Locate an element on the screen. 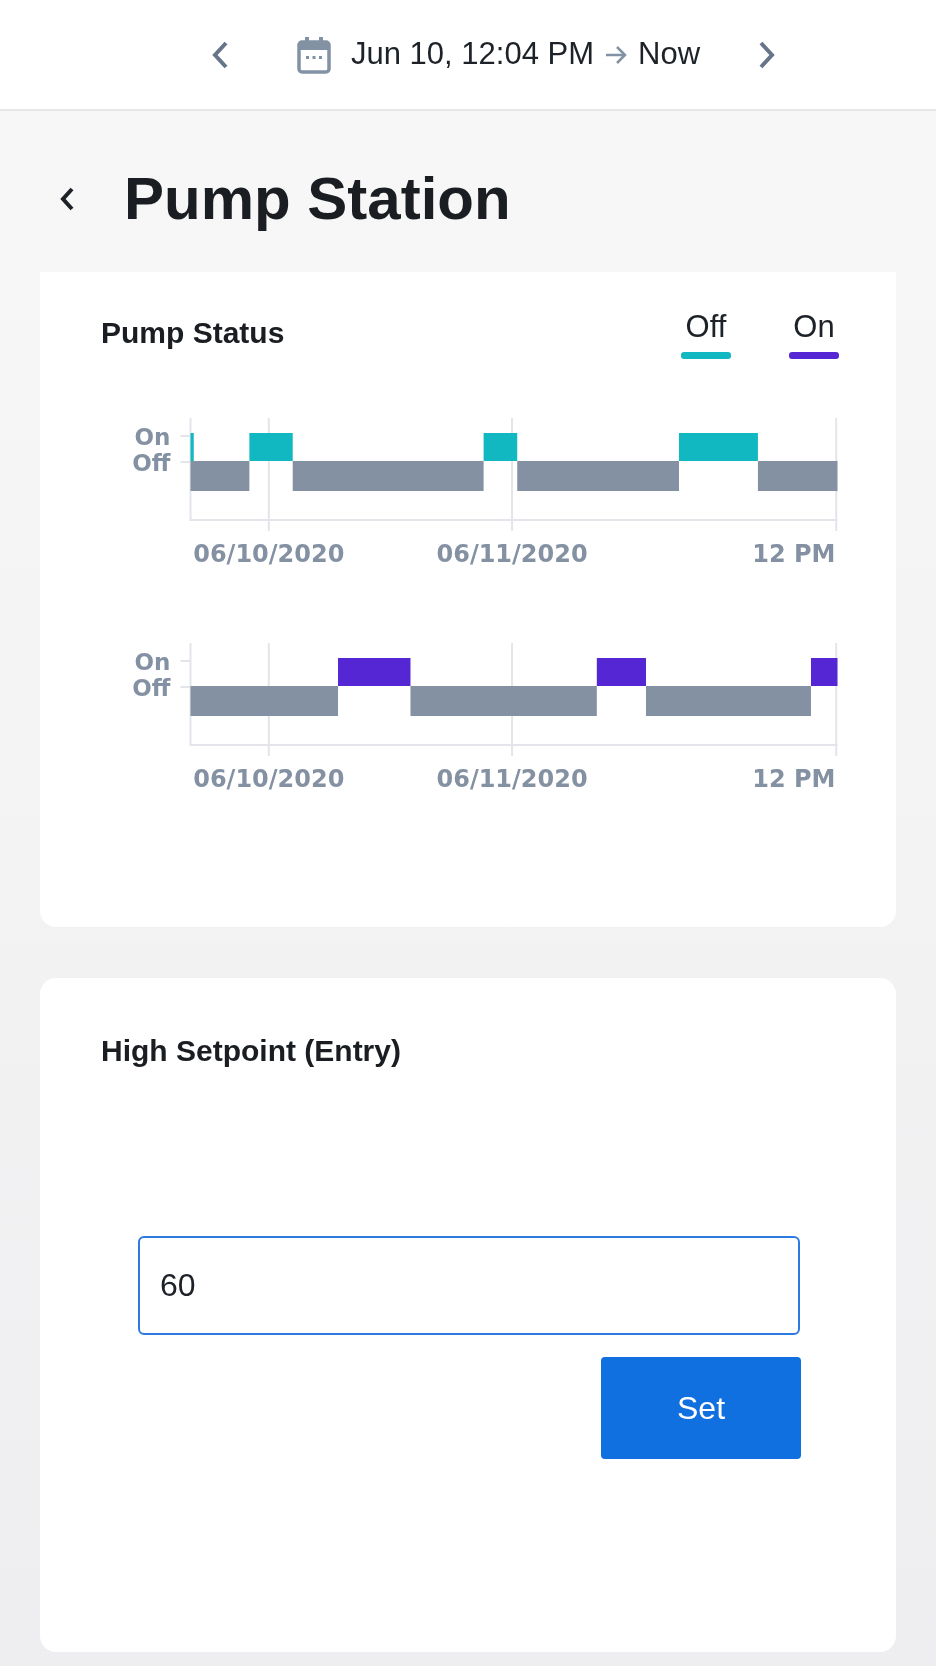 The height and width of the screenshot is (1666, 936). set-button: Set is located at coordinates (701, 1408).